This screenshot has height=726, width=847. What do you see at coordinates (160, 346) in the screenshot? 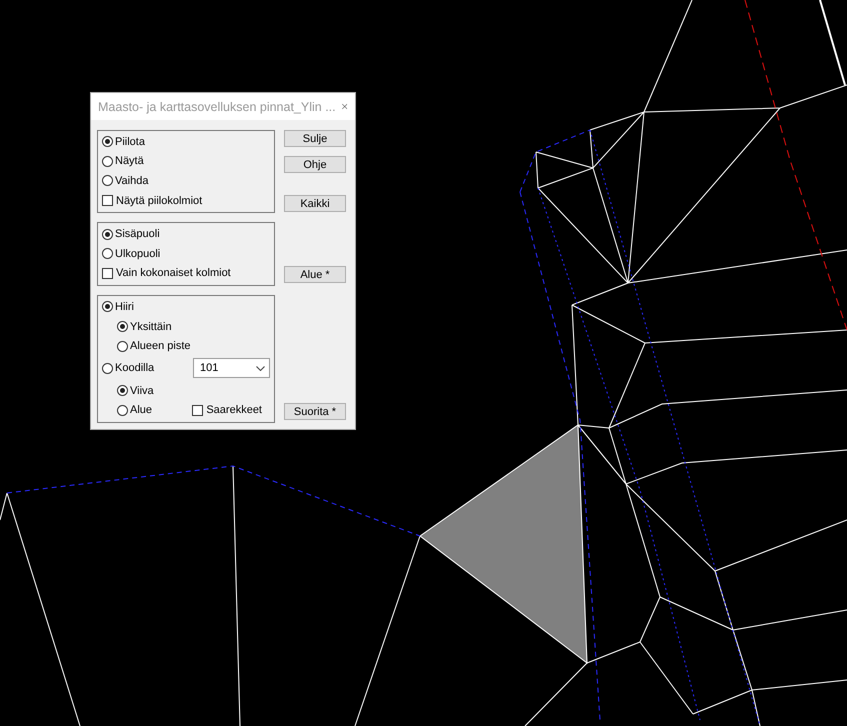
I see `option-label: Alueen piste` at bounding box center [160, 346].